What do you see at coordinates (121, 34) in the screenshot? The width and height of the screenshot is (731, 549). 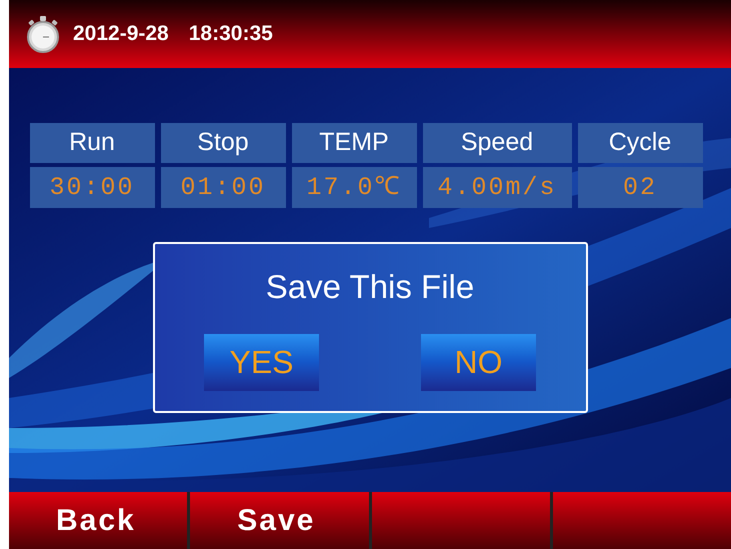 I see `date-text: 2012-9-28` at bounding box center [121, 34].